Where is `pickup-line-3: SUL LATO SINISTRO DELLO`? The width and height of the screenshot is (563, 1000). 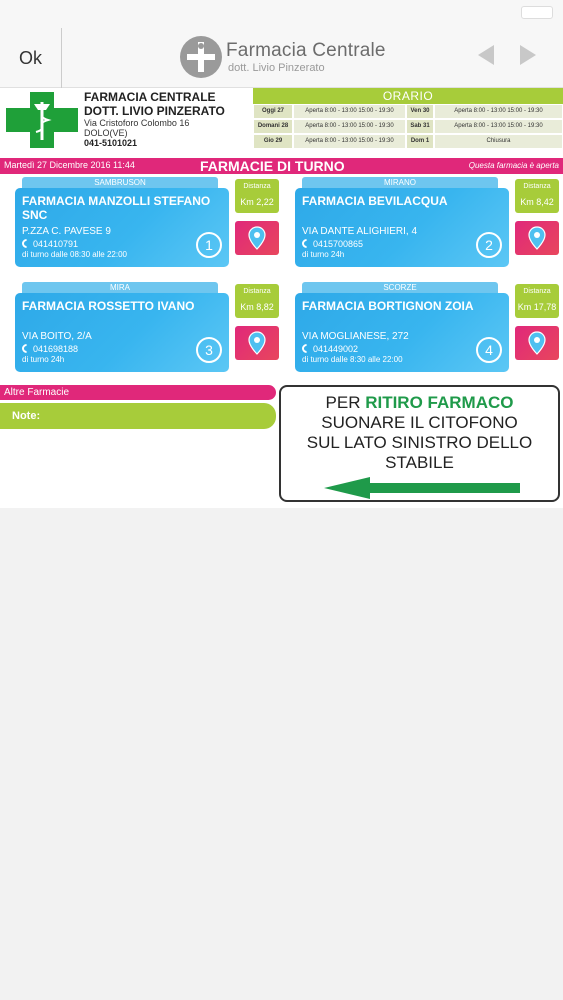
pickup-line-3: SUL LATO SINISTRO DELLO is located at coordinates (419, 442).